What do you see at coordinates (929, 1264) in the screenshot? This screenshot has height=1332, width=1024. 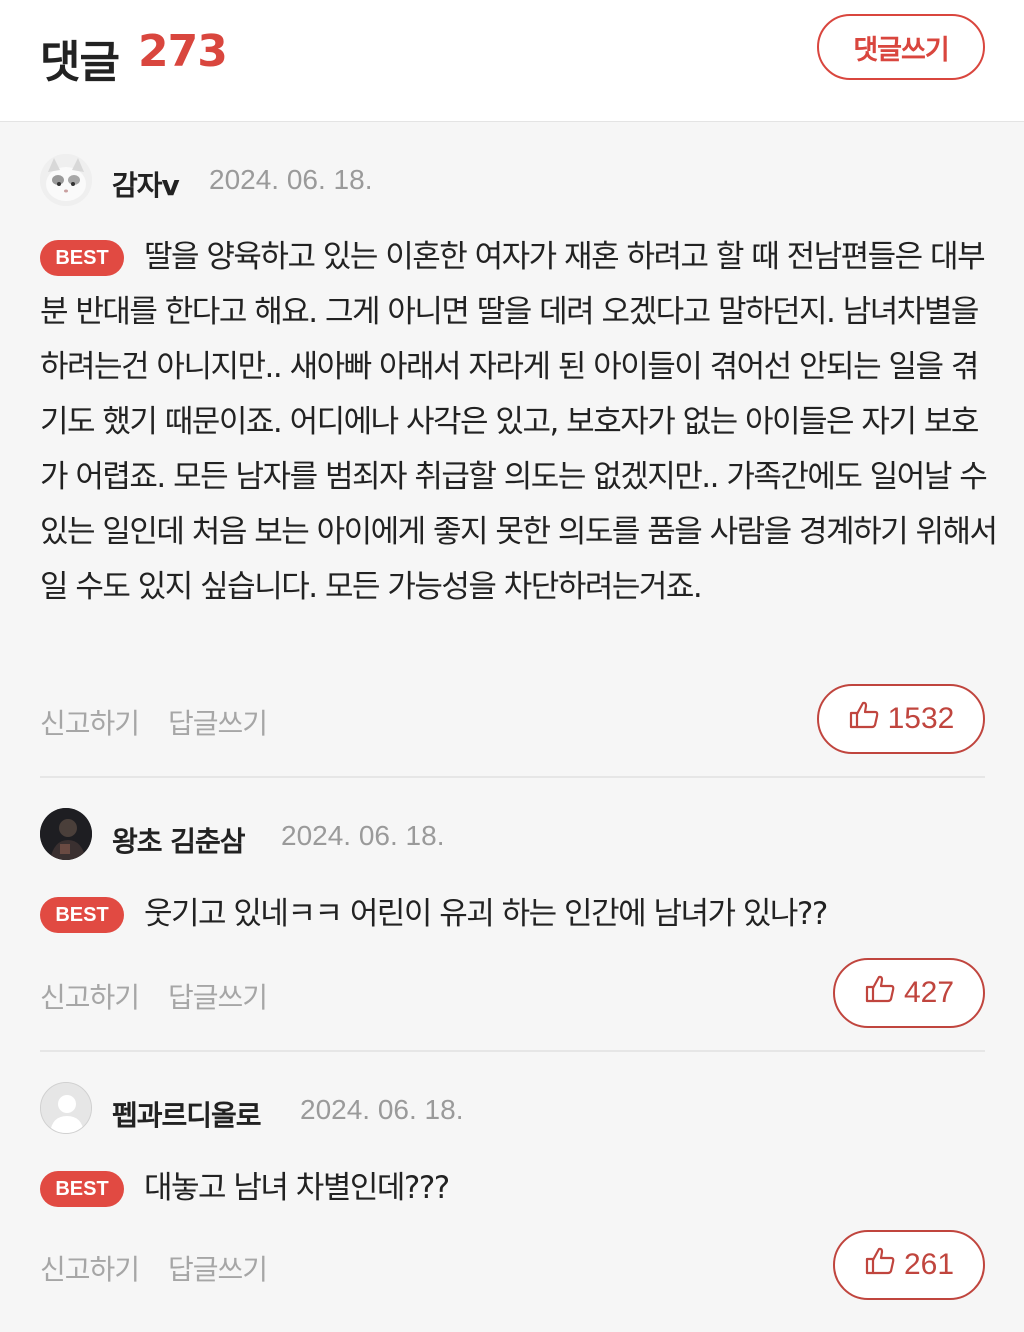 I see `like-count: 261` at bounding box center [929, 1264].